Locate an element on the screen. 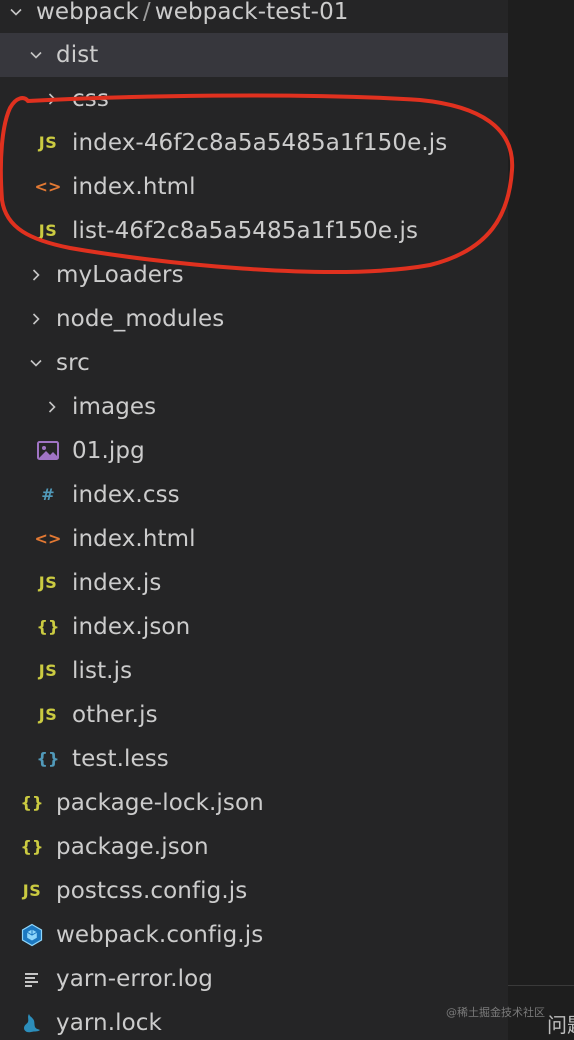 The width and height of the screenshot is (574, 1040). tree-item-postcss-config-js: JS postcss.config.js is located at coordinates (254, 891).